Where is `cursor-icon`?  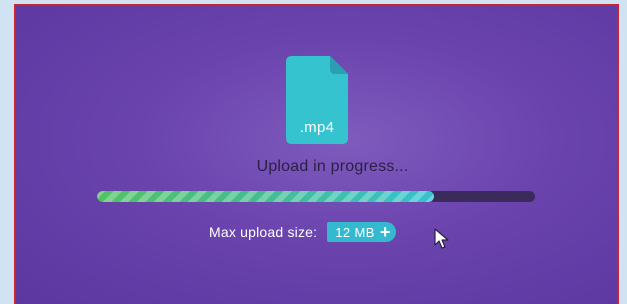
cursor-icon is located at coordinates (443, 239).